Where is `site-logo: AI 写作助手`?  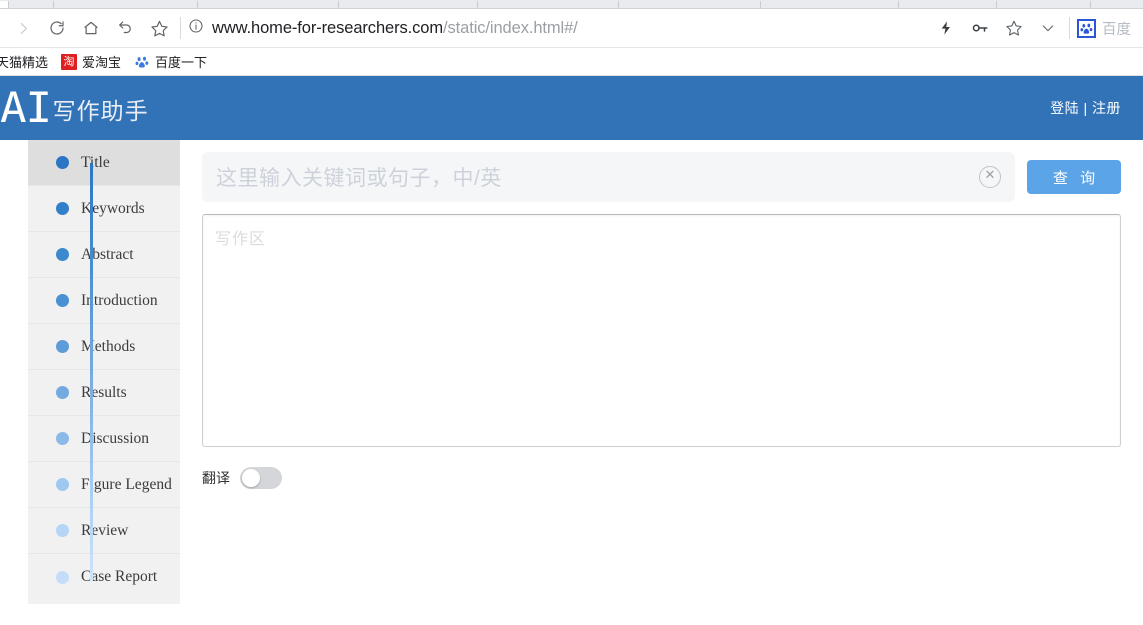 site-logo: AI 写作助手 is located at coordinates (74, 107).